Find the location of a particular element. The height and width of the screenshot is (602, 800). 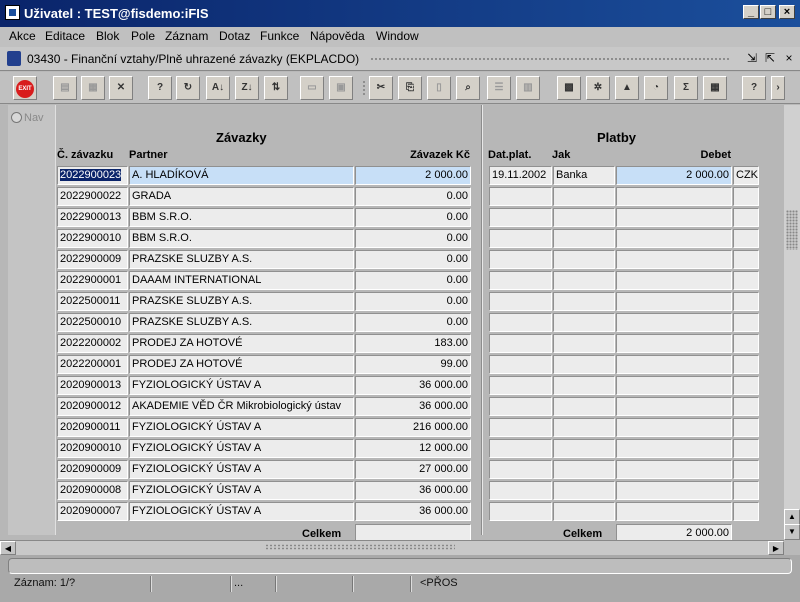

close-button: × is located at coordinates (787, 12).